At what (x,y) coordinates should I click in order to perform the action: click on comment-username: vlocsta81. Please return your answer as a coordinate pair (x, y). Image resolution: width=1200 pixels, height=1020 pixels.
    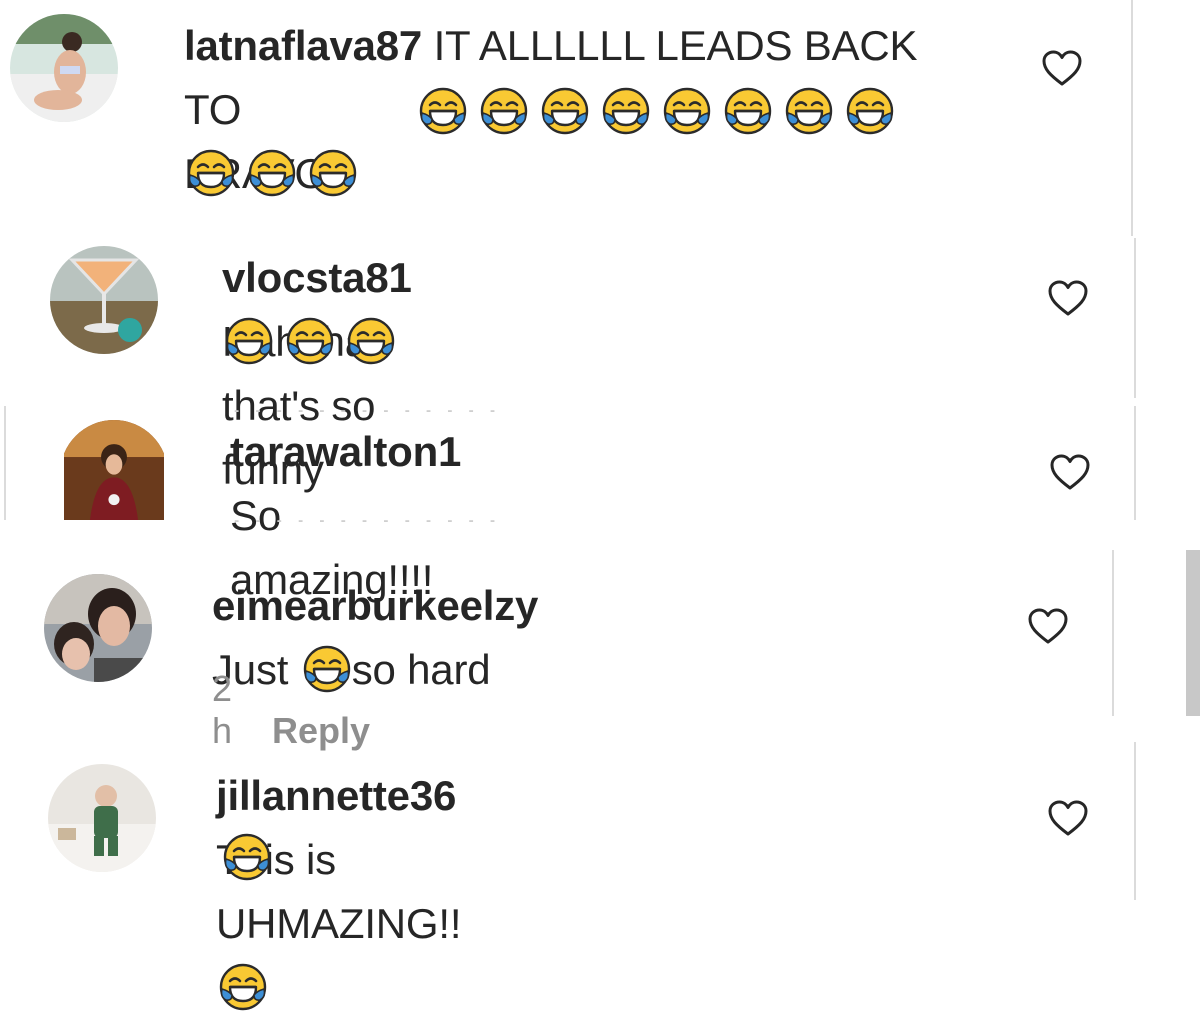
    Looking at the image, I should click on (317, 277).